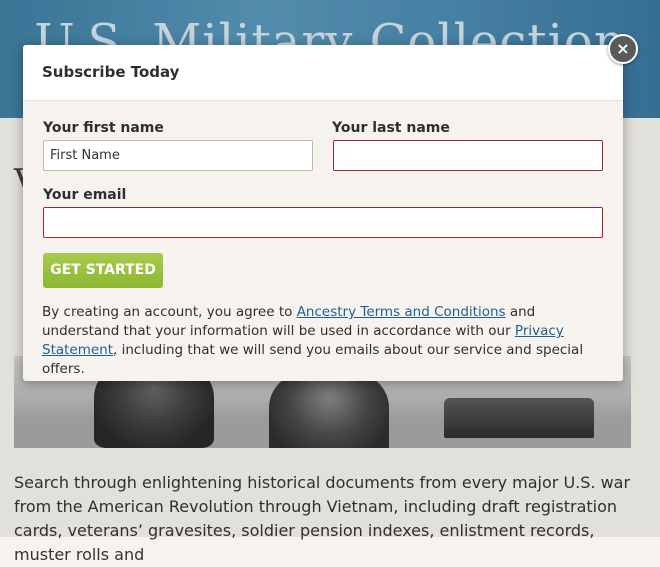  What do you see at coordinates (401, 312) in the screenshot?
I see `terms-link: Ancestry Terms and Conditions` at bounding box center [401, 312].